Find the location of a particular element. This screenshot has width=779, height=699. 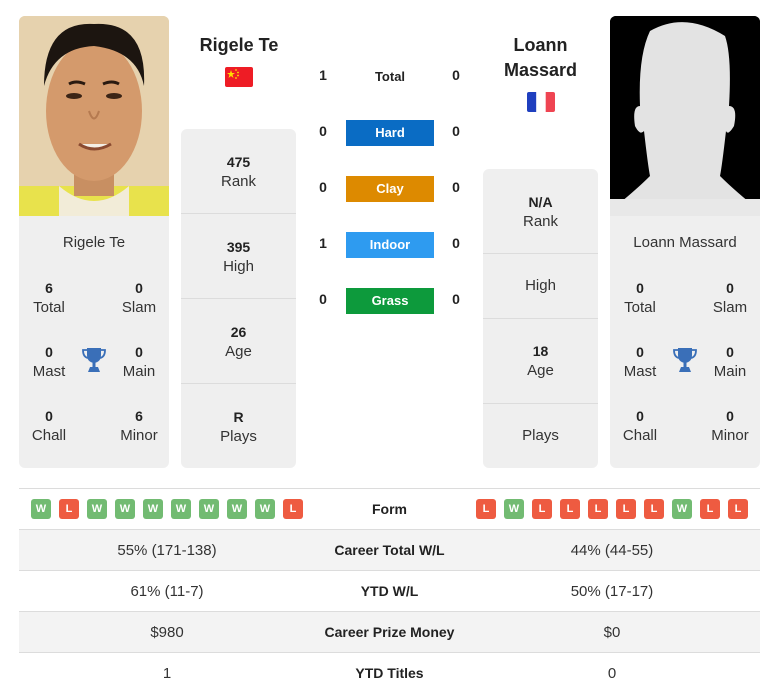

player2-slam-titles: 0 Slam is located at coordinates (730, 298).